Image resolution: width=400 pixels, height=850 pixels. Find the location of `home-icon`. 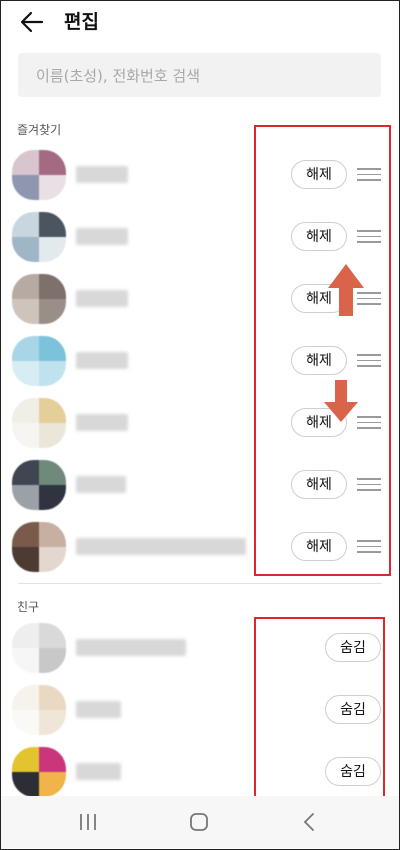

home-icon is located at coordinates (199, 822).